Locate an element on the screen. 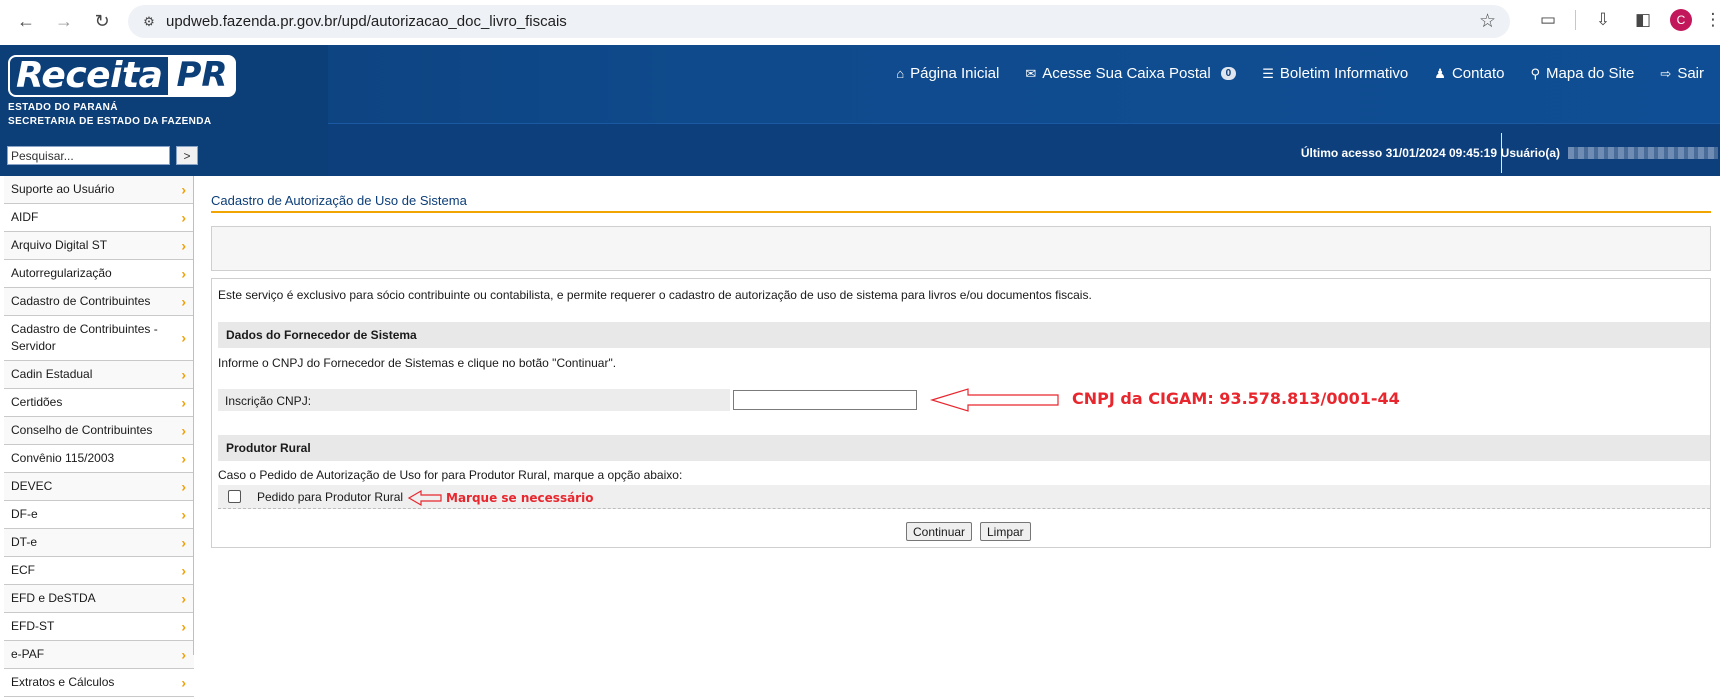 This screenshot has height=697, width=1720. nav-bulletin: ☰ Boletim Informativo is located at coordinates (1335, 73).